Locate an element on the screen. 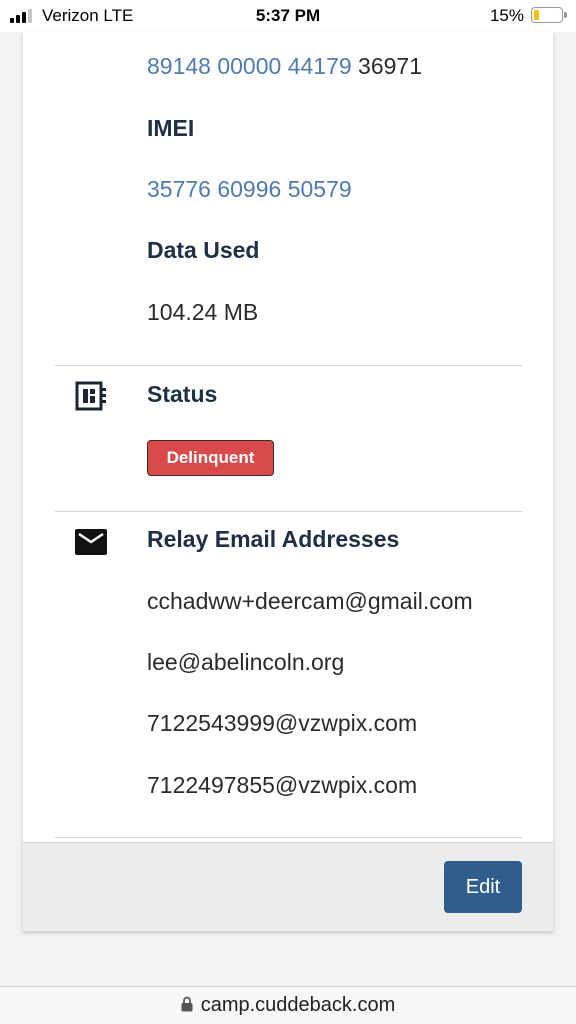 This screenshot has height=1024, width=576. dashboard-icon is located at coordinates (91, 396).